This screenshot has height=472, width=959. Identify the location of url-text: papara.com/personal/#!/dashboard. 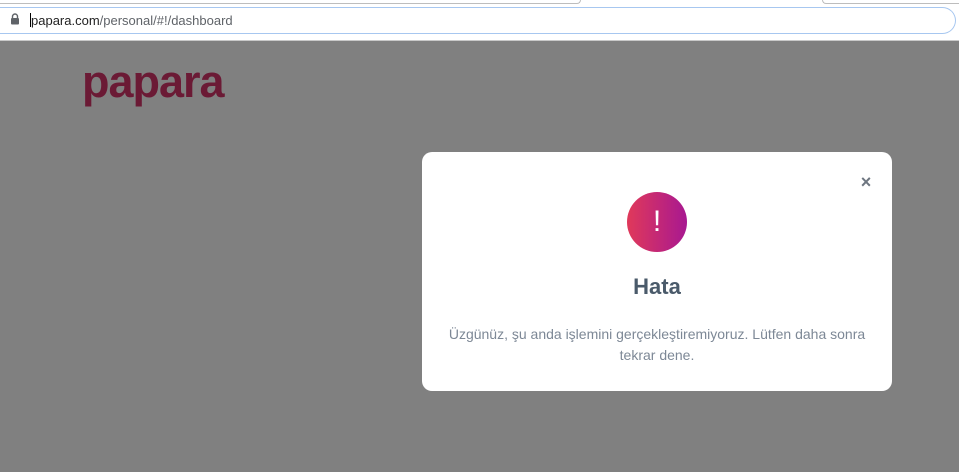
(131, 21).